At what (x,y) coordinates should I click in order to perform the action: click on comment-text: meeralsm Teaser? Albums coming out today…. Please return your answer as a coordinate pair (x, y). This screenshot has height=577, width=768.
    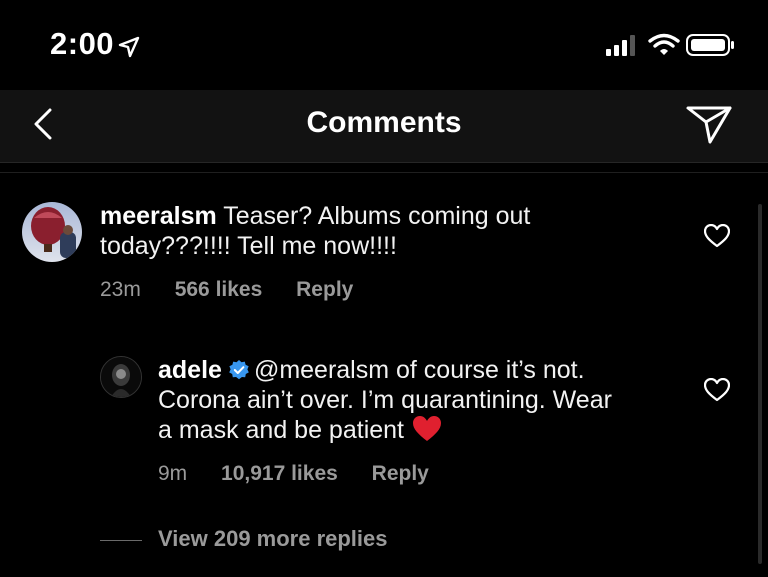
    Looking at the image, I should click on (410, 231).